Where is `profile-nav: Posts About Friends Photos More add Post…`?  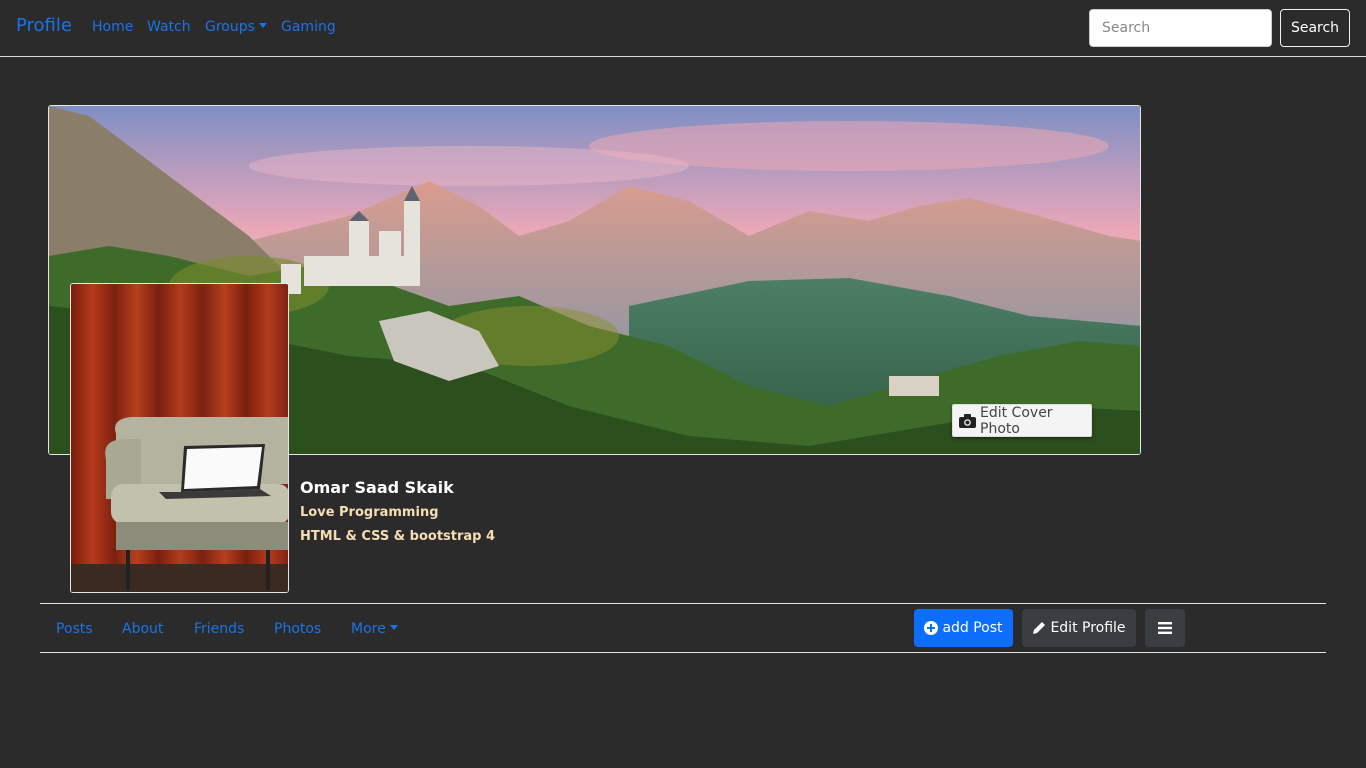
profile-nav: Posts About Friends Photos More add Post… is located at coordinates (683, 628).